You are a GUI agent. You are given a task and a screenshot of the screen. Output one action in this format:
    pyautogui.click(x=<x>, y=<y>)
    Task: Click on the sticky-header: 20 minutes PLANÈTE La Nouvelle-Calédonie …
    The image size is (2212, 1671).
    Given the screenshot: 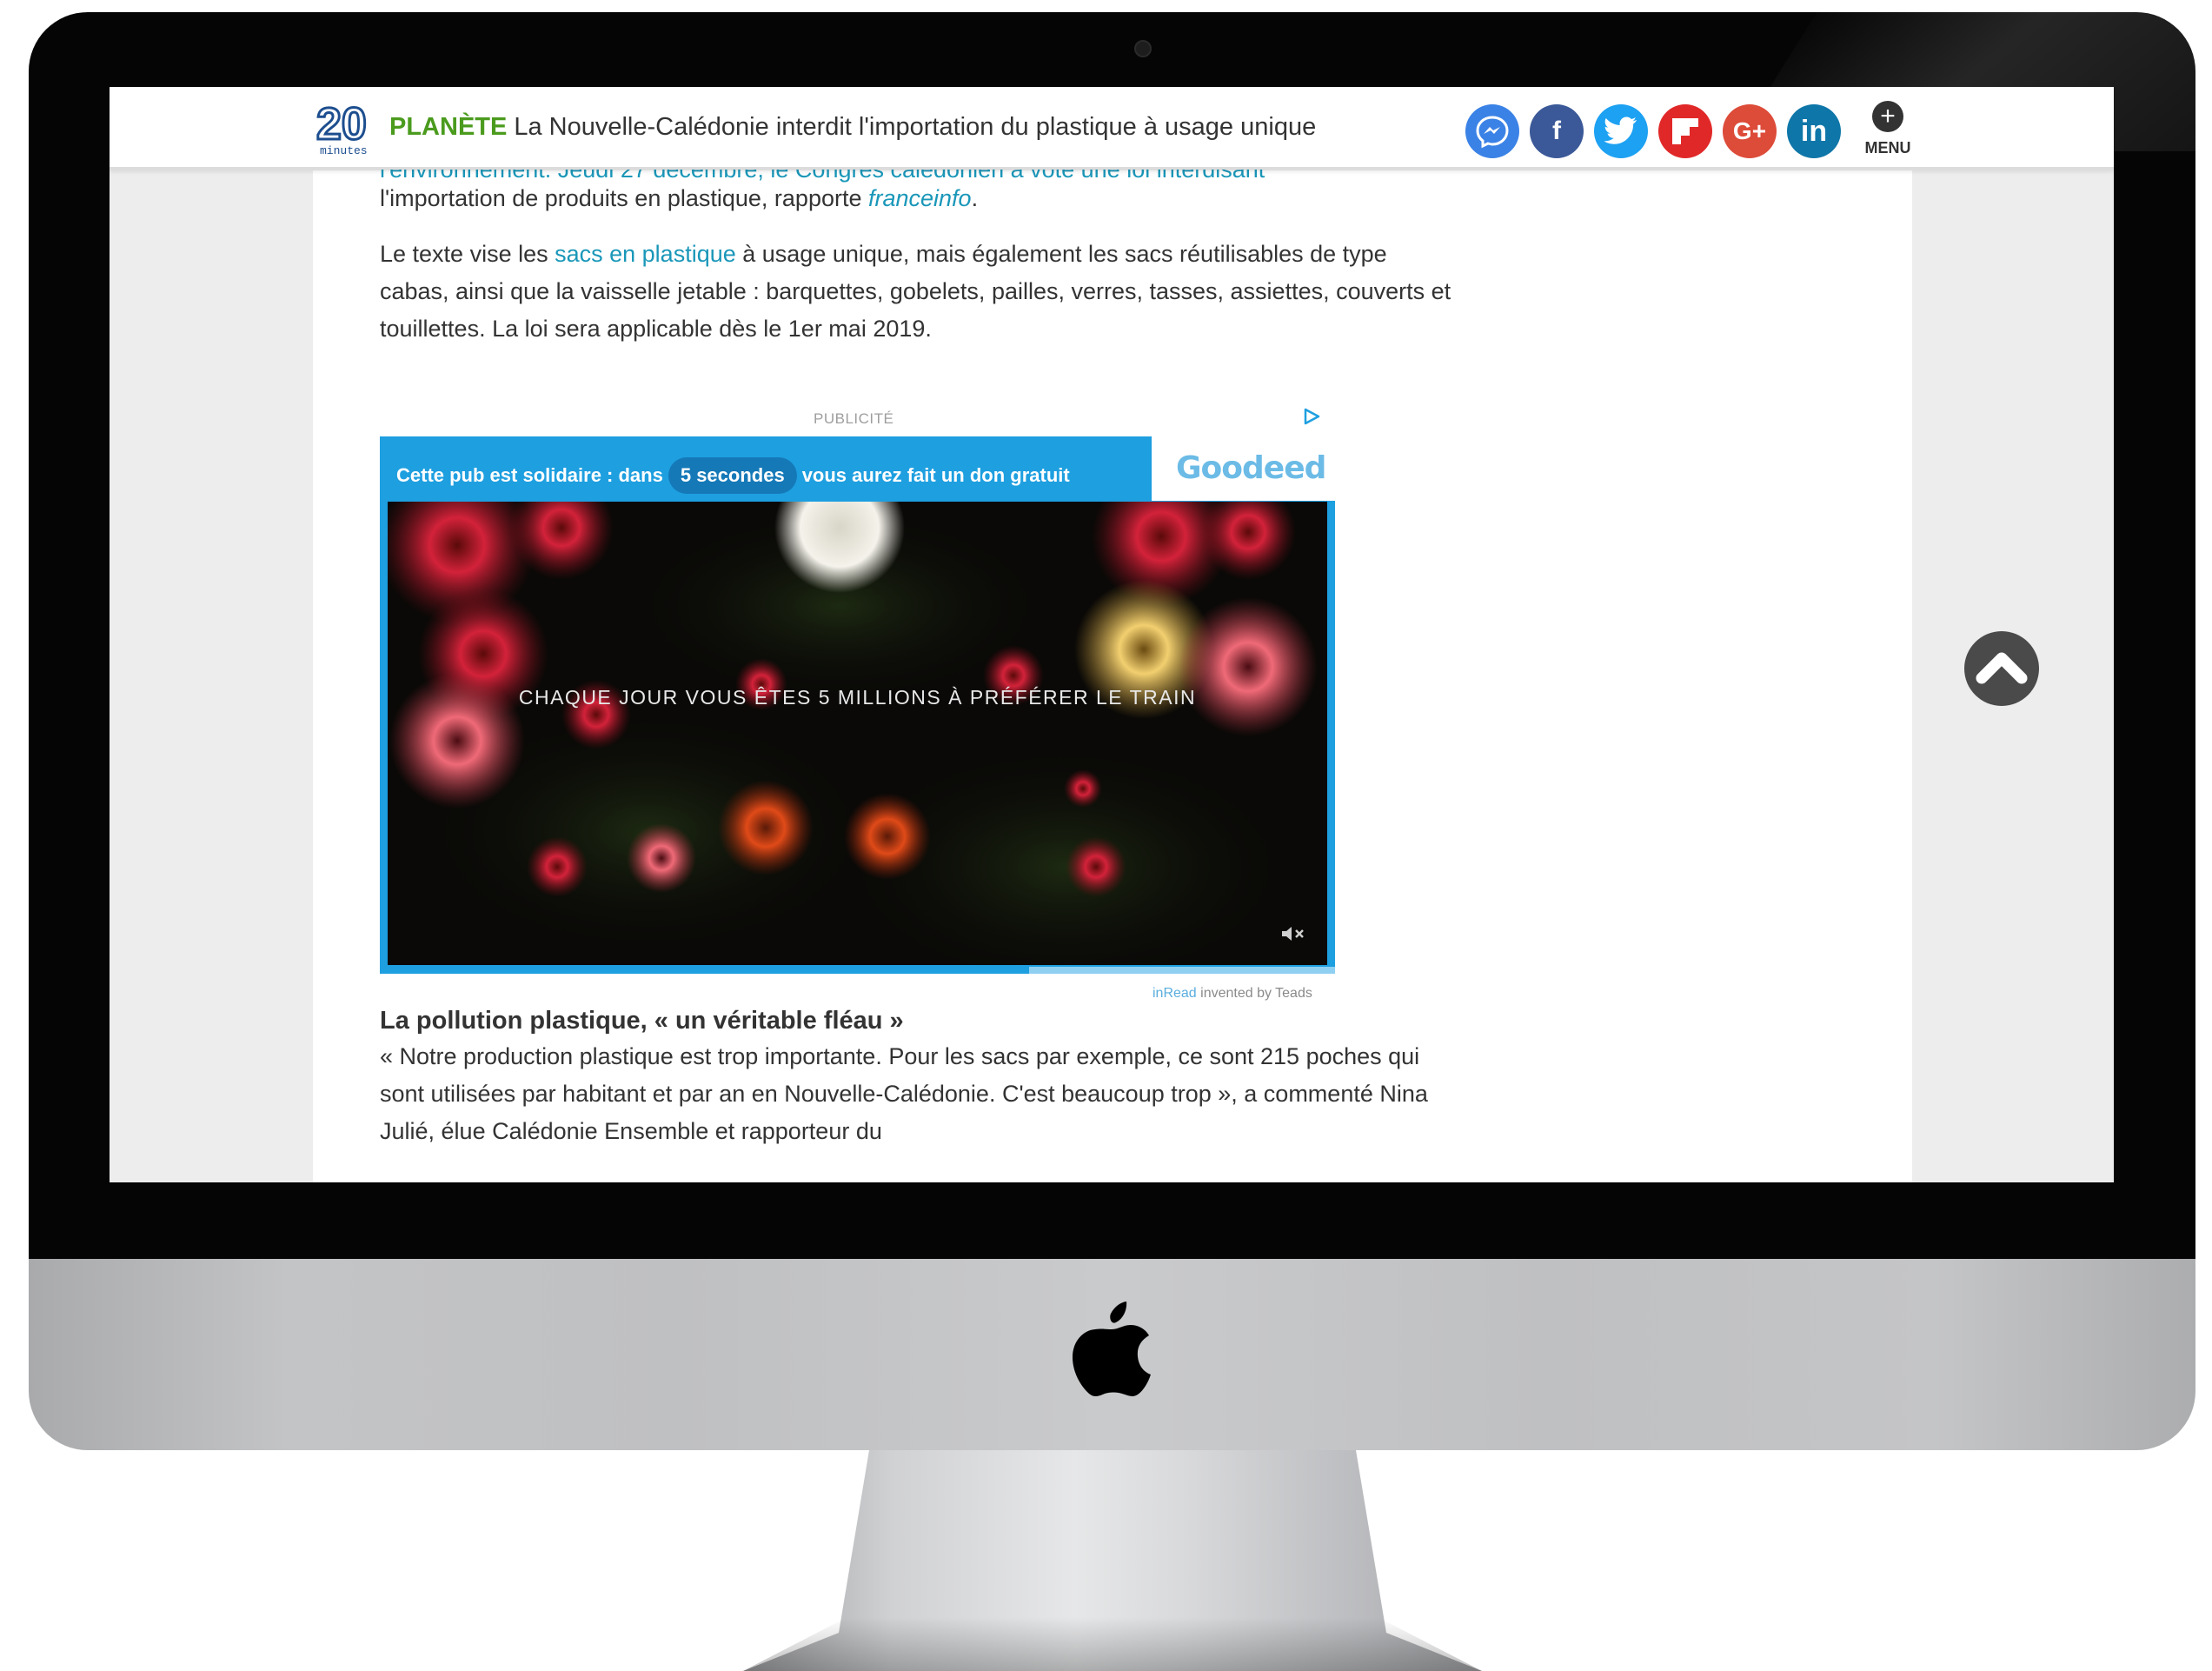 What is the action you would take?
    pyautogui.click(x=1112, y=128)
    